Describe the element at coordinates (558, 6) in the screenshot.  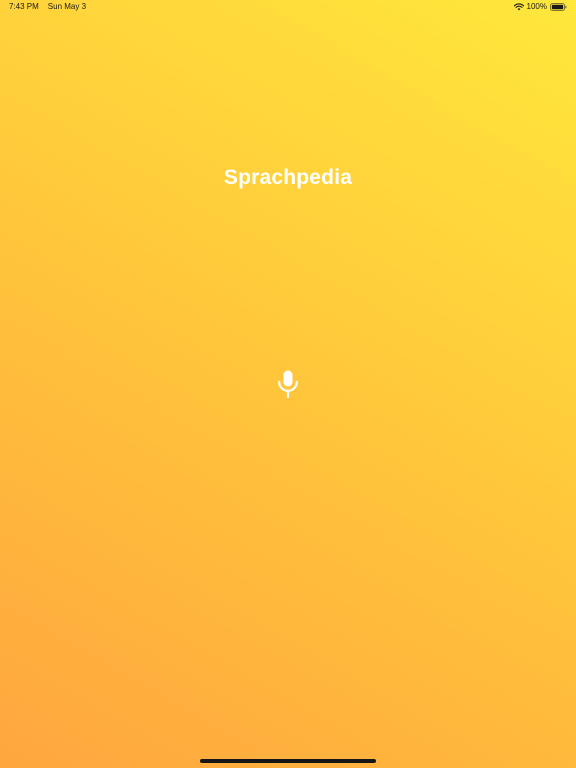
I see `battery-full-icon` at that location.